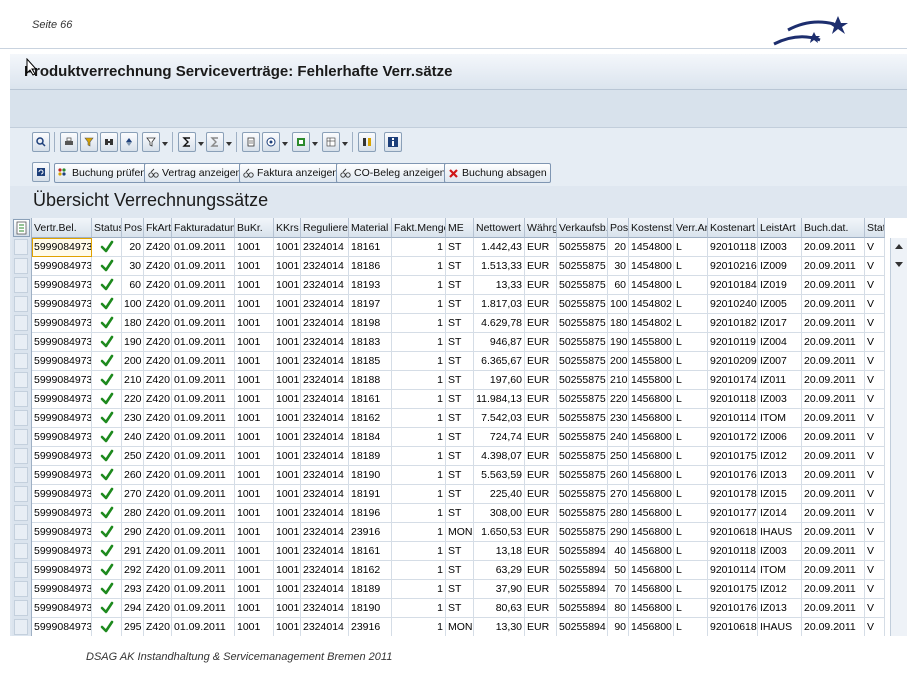 This screenshot has height=680, width=907. I want to click on table-cell: 250, so click(133, 456).